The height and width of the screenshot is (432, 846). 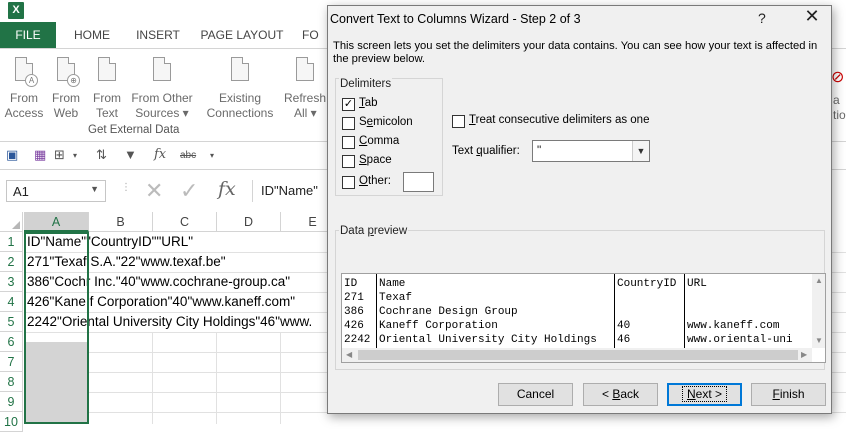 I want to click on cancel-button: Cancel, so click(x=535, y=394).